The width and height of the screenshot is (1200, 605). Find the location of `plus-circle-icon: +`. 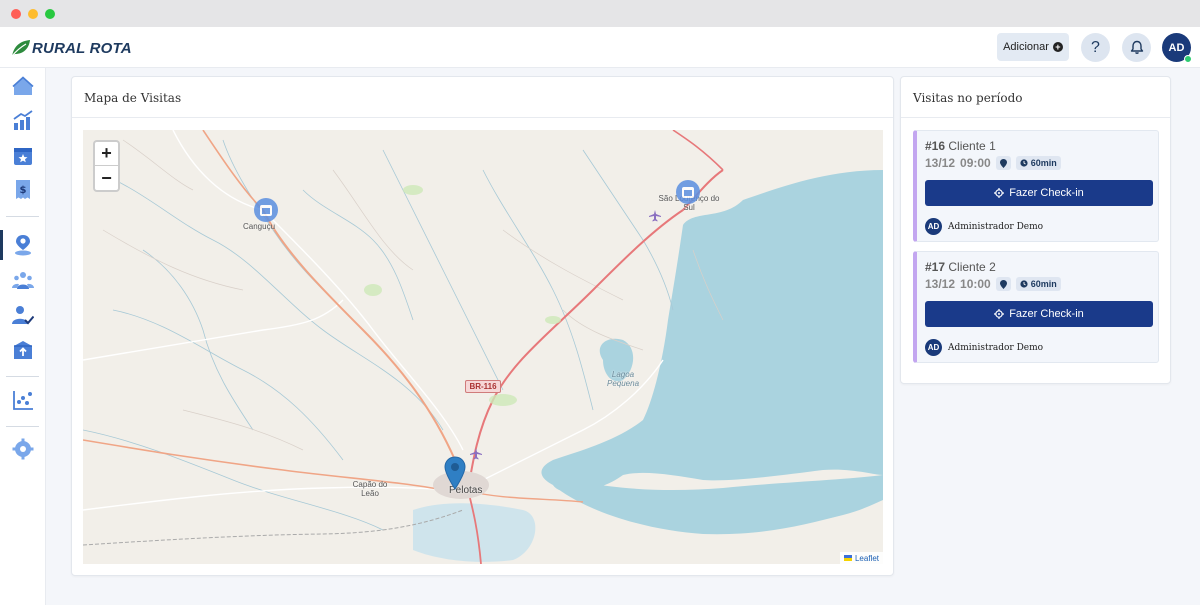

plus-circle-icon: + is located at coordinates (1057, 47).